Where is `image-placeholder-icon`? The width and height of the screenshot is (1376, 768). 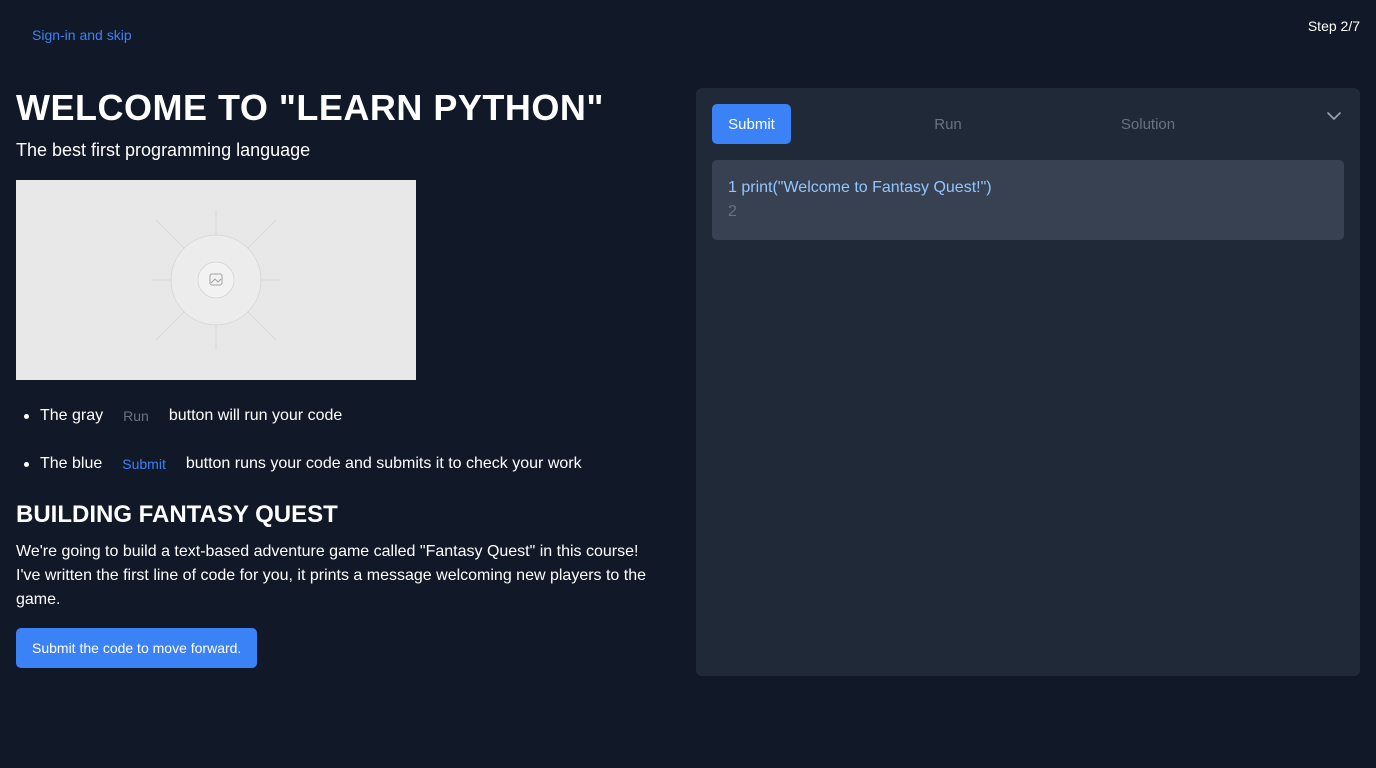 image-placeholder-icon is located at coordinates (216, 280).